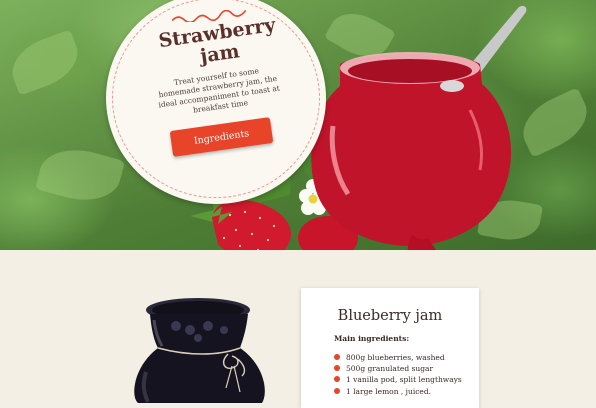 This screenshot has width=596, height=408. What do you see at coordinates (404, 380) in the screenshot?
I see `ingredient-text: 1 vanilla pod, split lengthways` at bounding box center [404, 380].